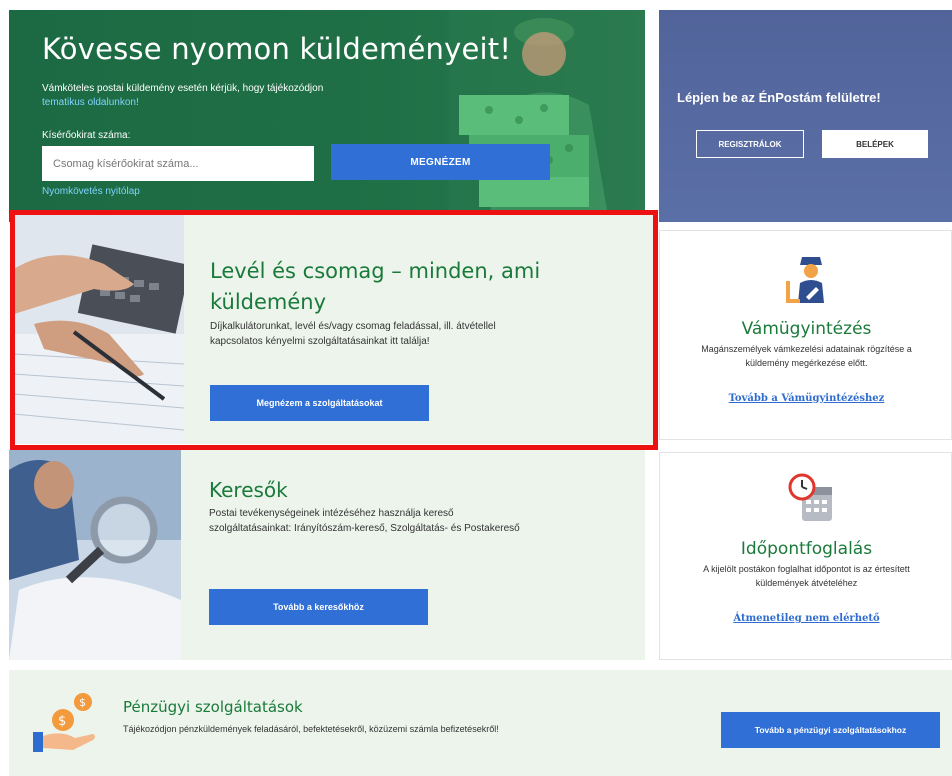 The width and height of the screenshot is (952, 776). I want to click on search-tools-button: Tovább a keresőkhöz, so click(318, 607).